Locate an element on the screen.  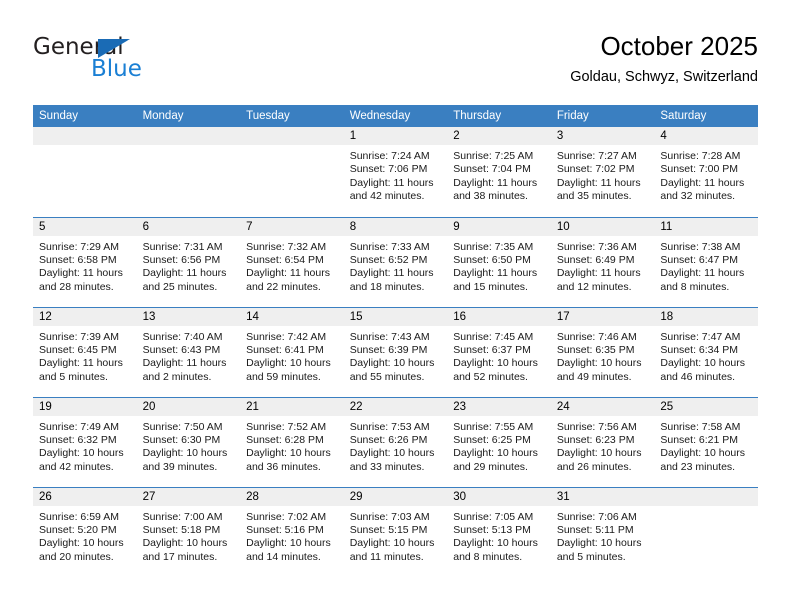
daylight-text-line2: and 38 minutes. is located at coordinates (490, 196).